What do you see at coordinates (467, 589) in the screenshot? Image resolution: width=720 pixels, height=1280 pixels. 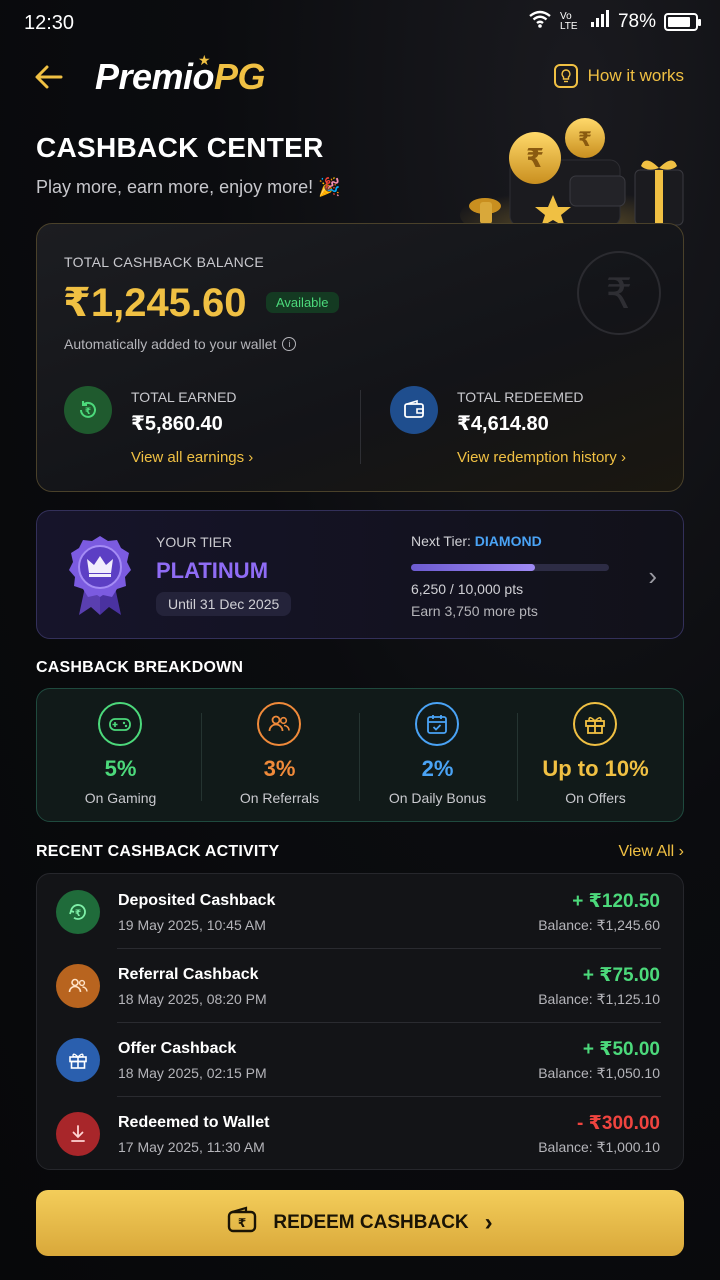 I see `tier-points: 6,250 / 10,000 pts` at bounding box center [467, 589].